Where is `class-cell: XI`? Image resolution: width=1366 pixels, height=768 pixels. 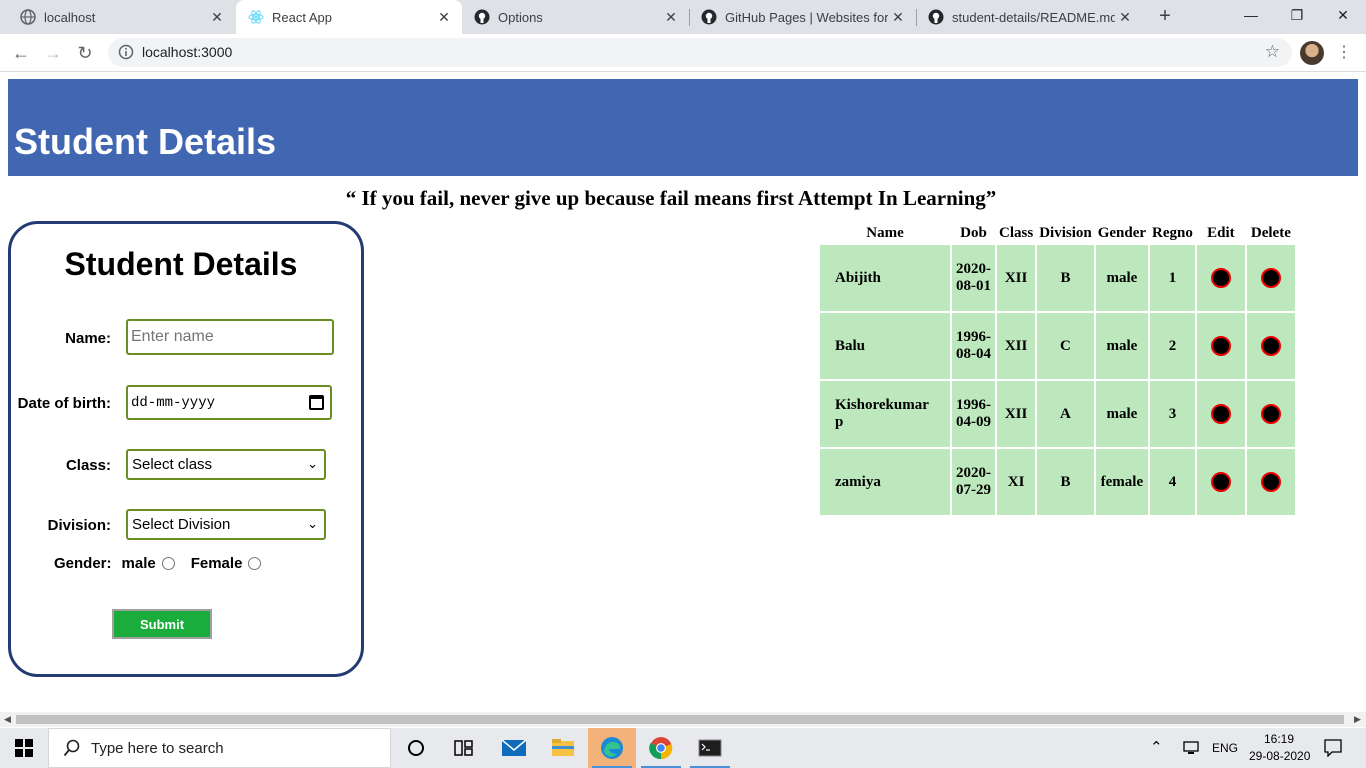
class-cell: XI is located at coordinates (1016, 482).